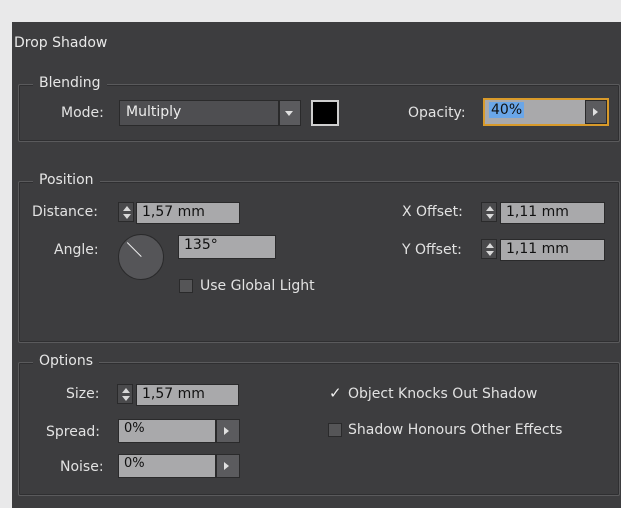 This screenshot has height=508, width=621. I want to click on noise-arrow-icon, so click(228, 466).